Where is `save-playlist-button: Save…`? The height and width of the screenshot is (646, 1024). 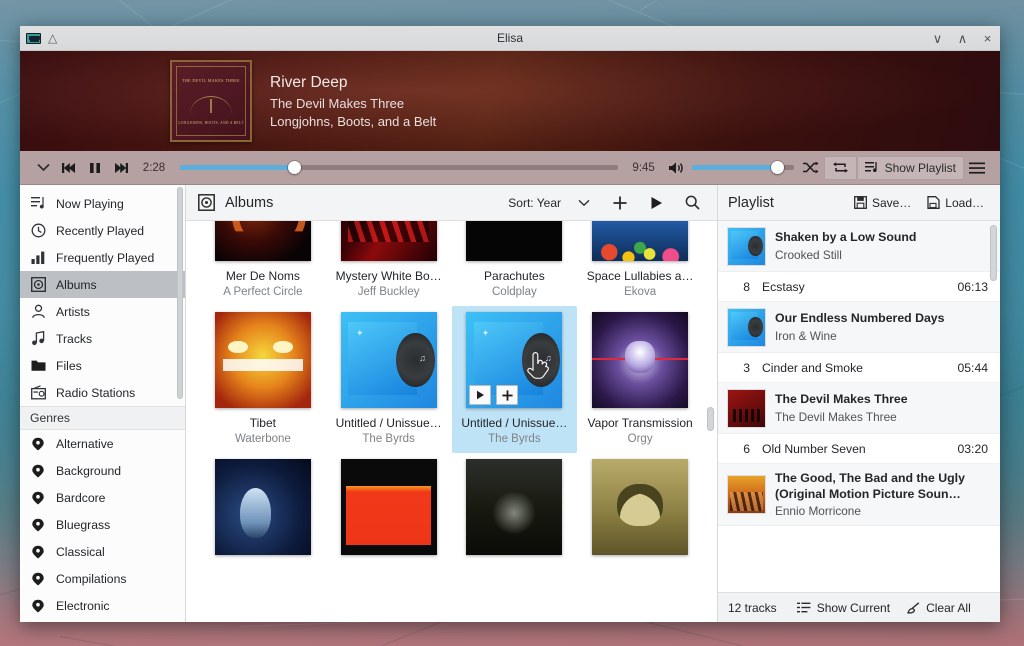 save-playlist-button: Save… is located at coordinates (882, 203).